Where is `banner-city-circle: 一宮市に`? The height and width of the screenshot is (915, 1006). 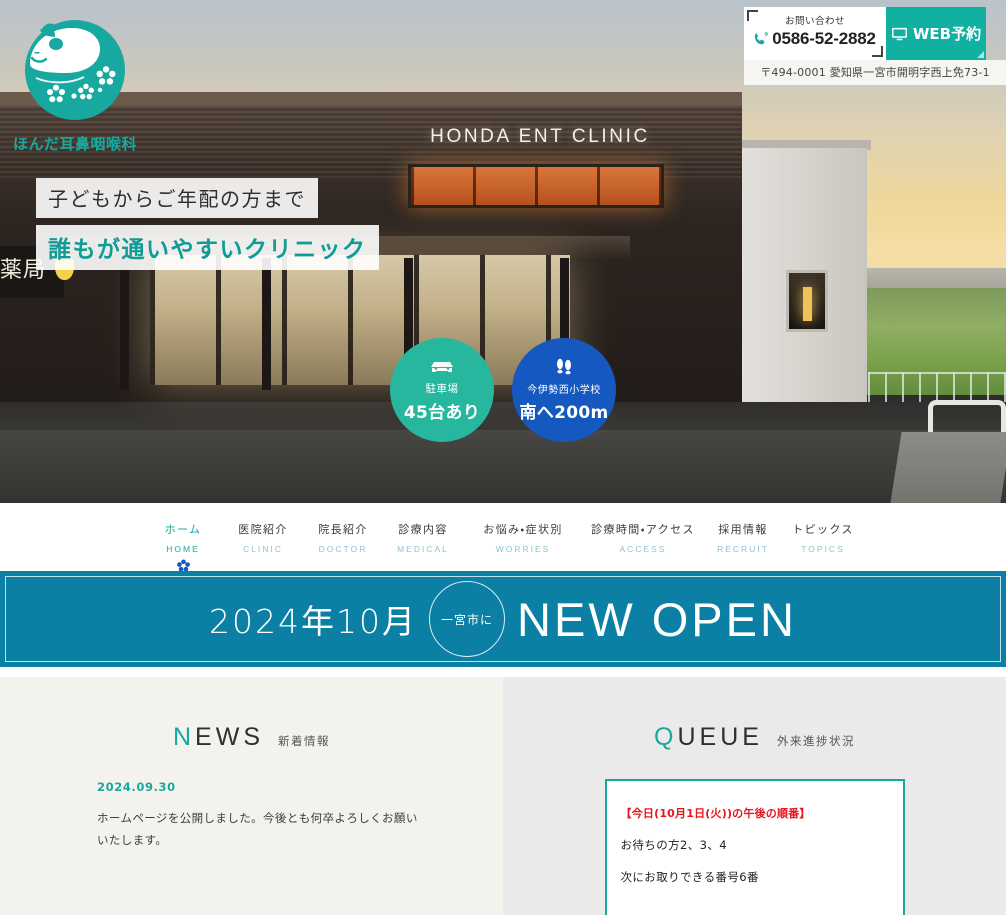 banner-city-circle: 一宮市に is located at coordinates (467, 619).